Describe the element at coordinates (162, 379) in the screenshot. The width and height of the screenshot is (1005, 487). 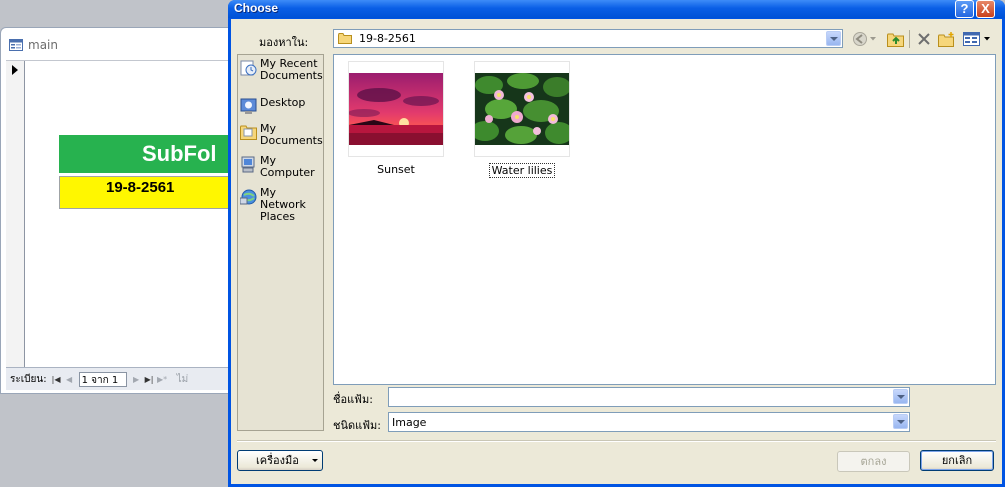
I see `new-record-icon: ▶*` at that location.